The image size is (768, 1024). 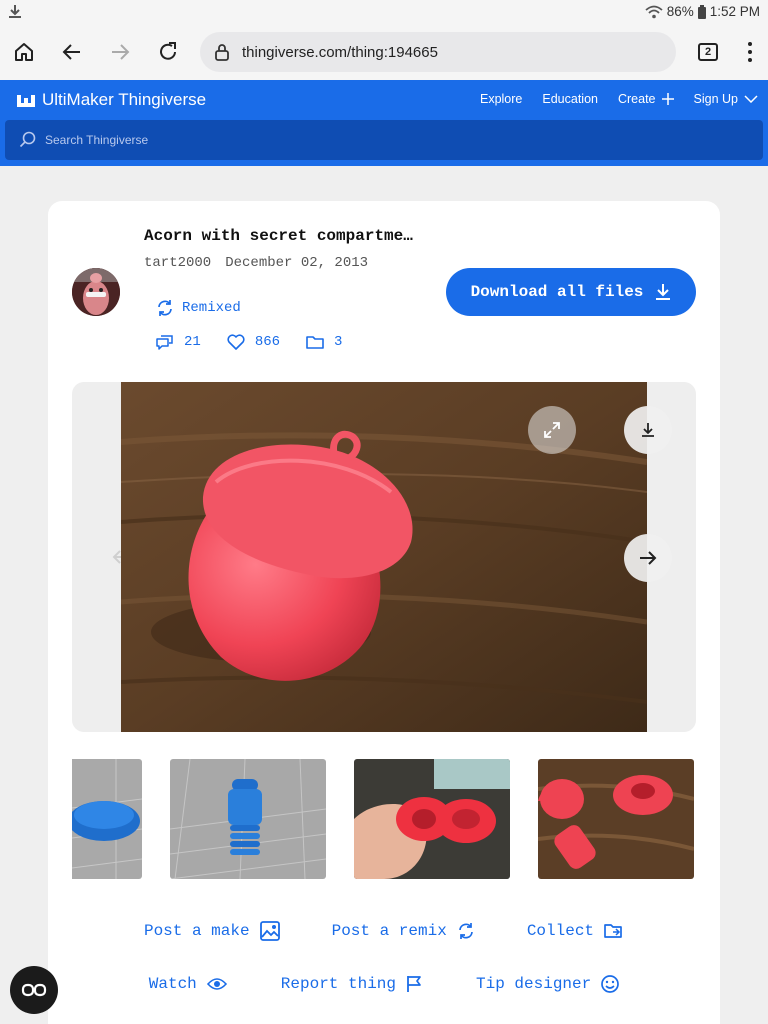 I want to click on likes-count: 866, so click(x=267, y=342).